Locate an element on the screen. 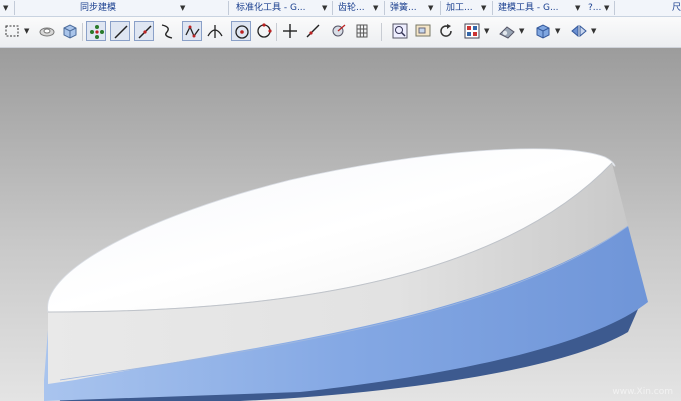 This screenshot has height=401, width=681. cube-view-icon is located at coordinates (543, 31).